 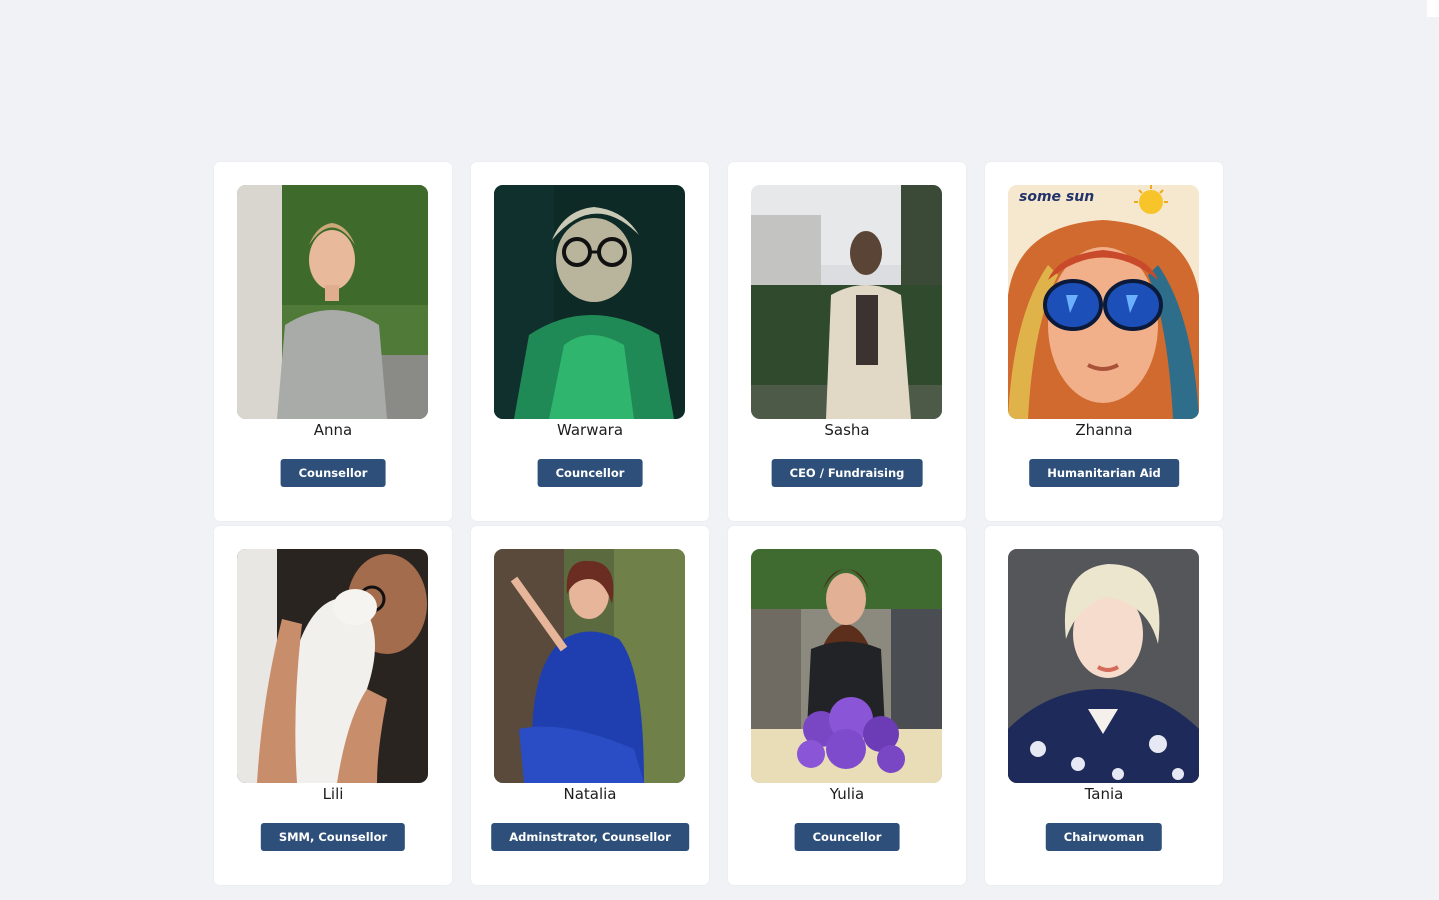 I want to click on team-card: Tania Chairwoman, so click(x=1104, y=705).